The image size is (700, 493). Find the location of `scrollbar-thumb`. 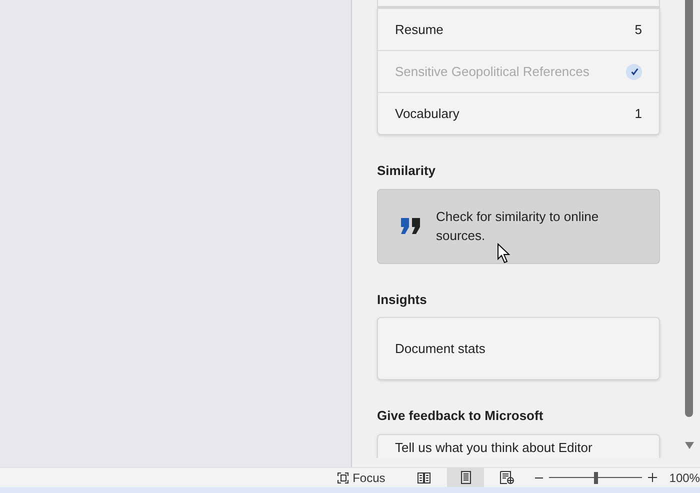

scrollbar-thumb is located at coordinates (689, 208).